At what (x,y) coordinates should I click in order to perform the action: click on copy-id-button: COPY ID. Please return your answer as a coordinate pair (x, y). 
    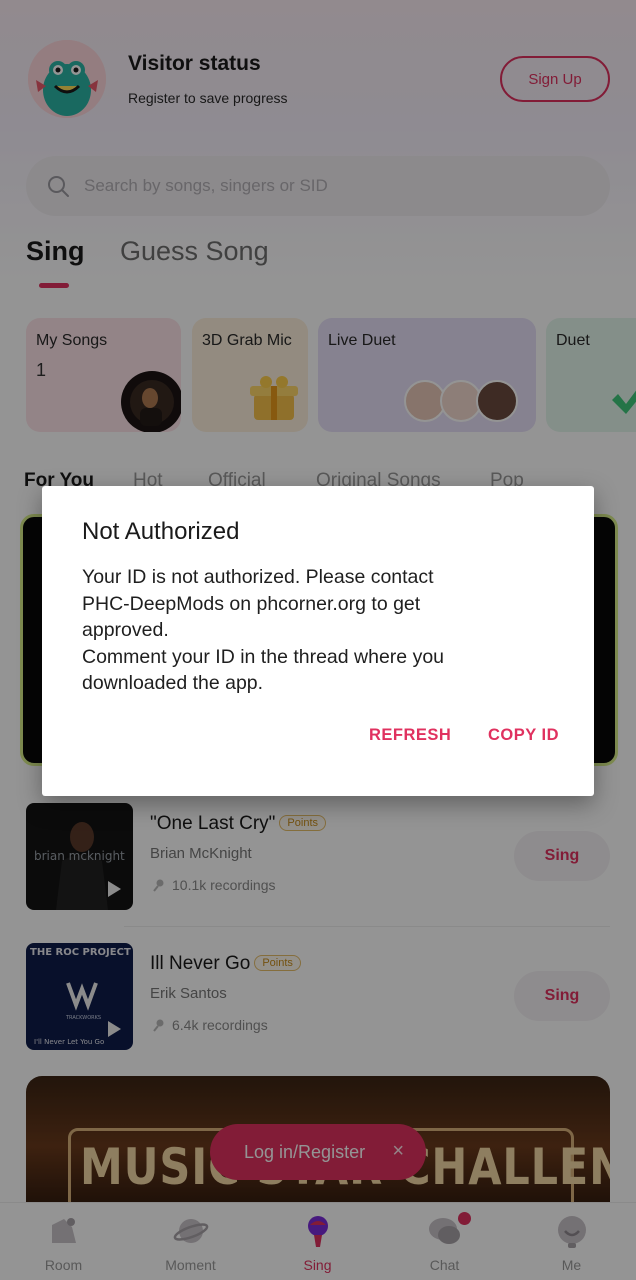
    Looking at the image, I should click on (523, 735).